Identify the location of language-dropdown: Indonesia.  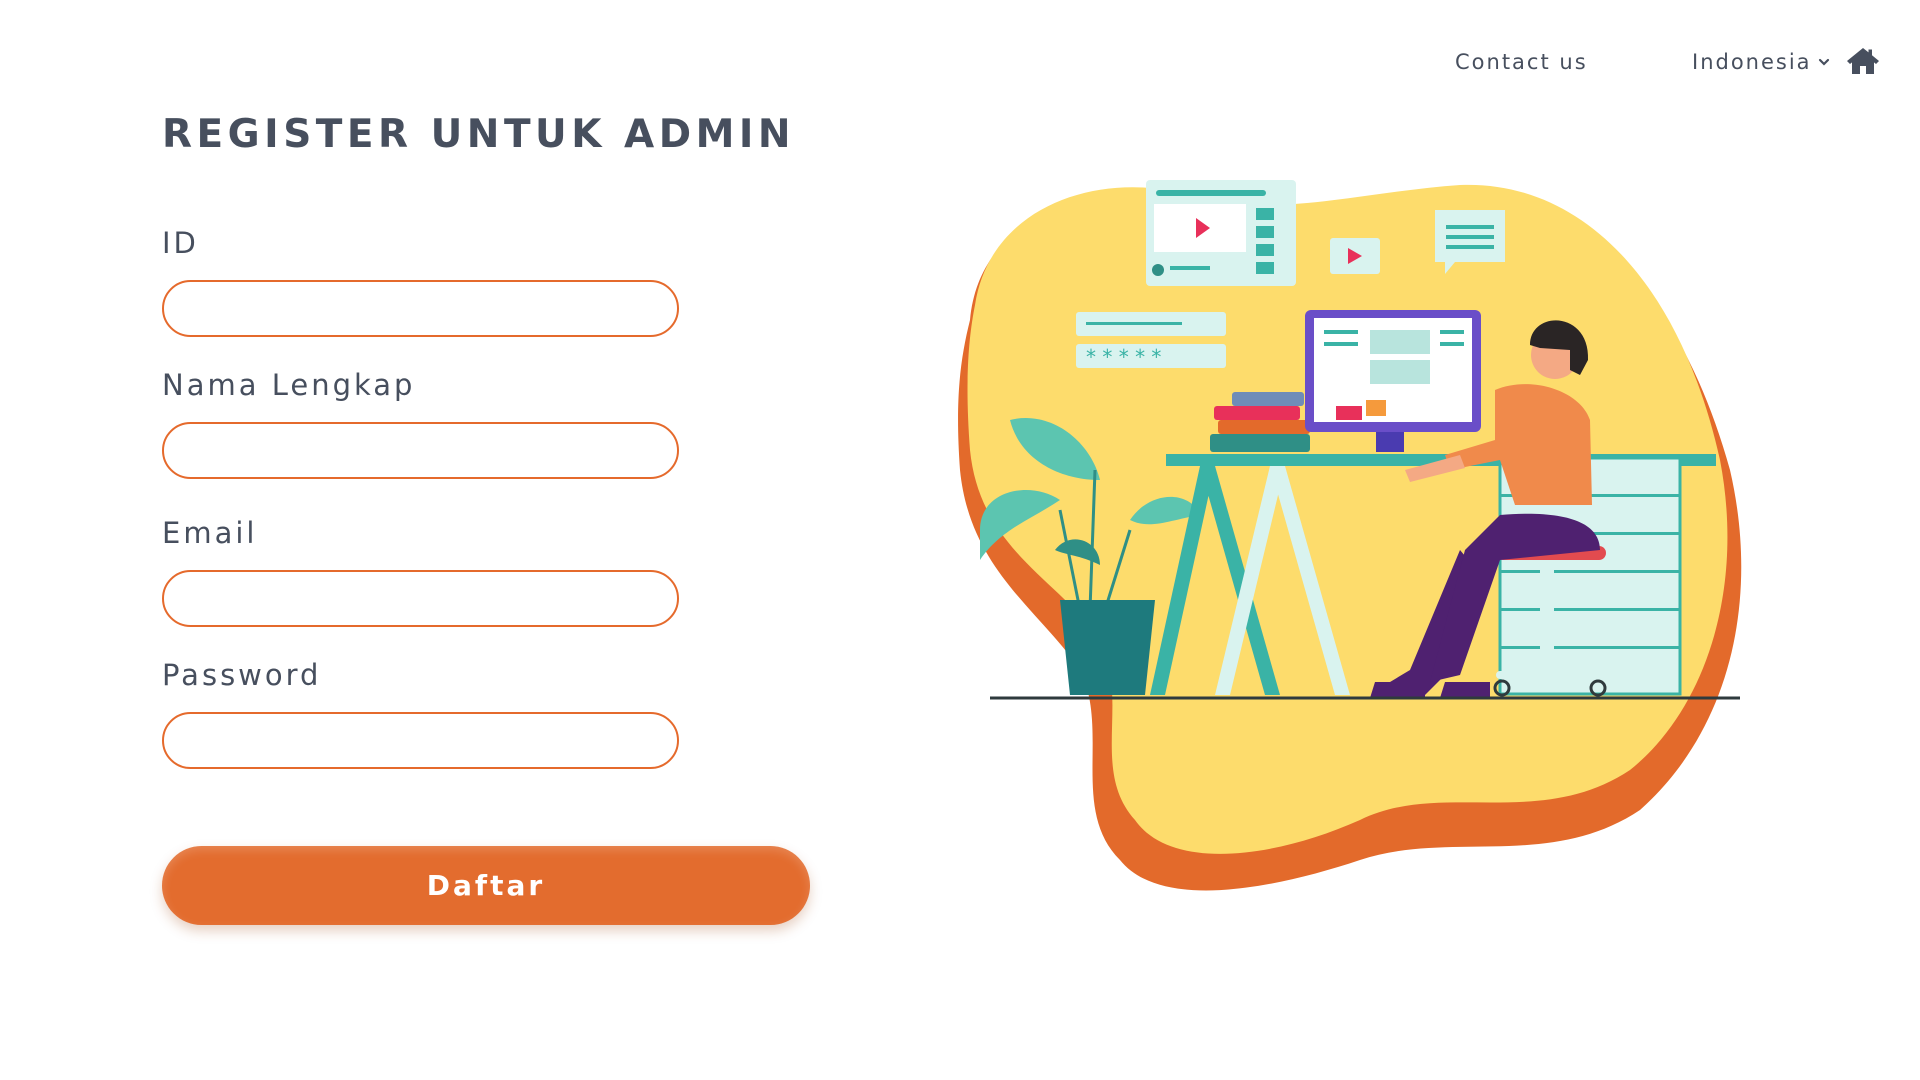
(1761, 62).